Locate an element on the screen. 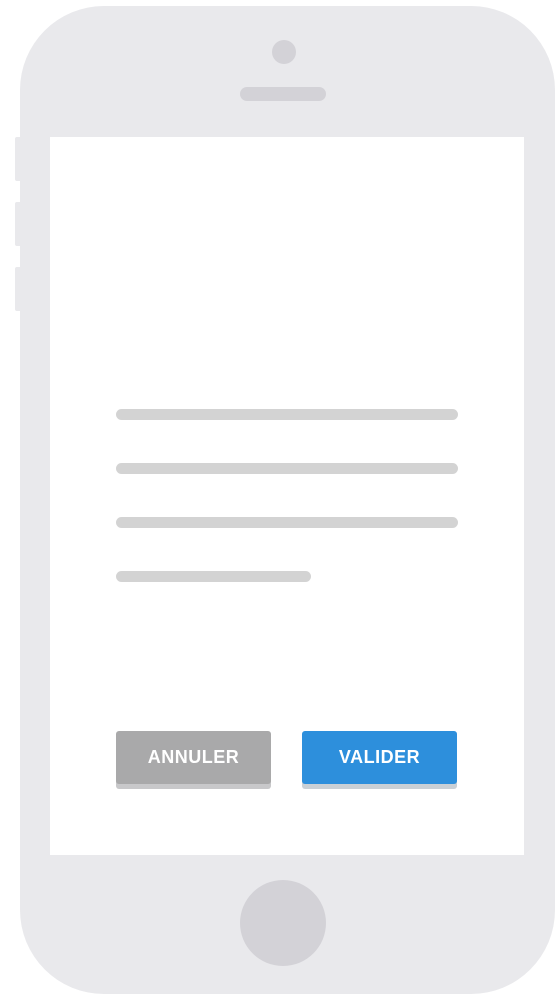  earpiece-speaker-icon is located at coordinates (283, 94).